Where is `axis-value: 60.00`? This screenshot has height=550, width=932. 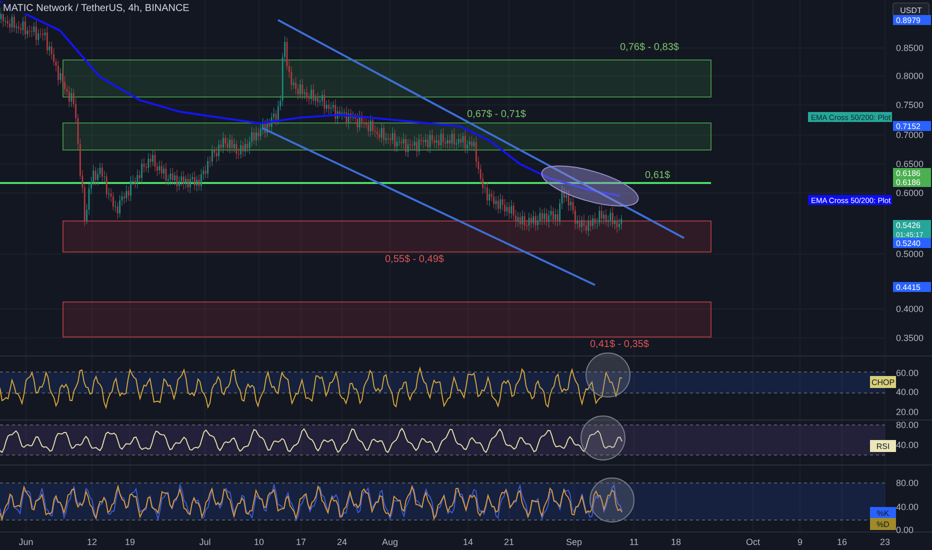
axis-value: 60.00 is located at coordinates (907, 373).